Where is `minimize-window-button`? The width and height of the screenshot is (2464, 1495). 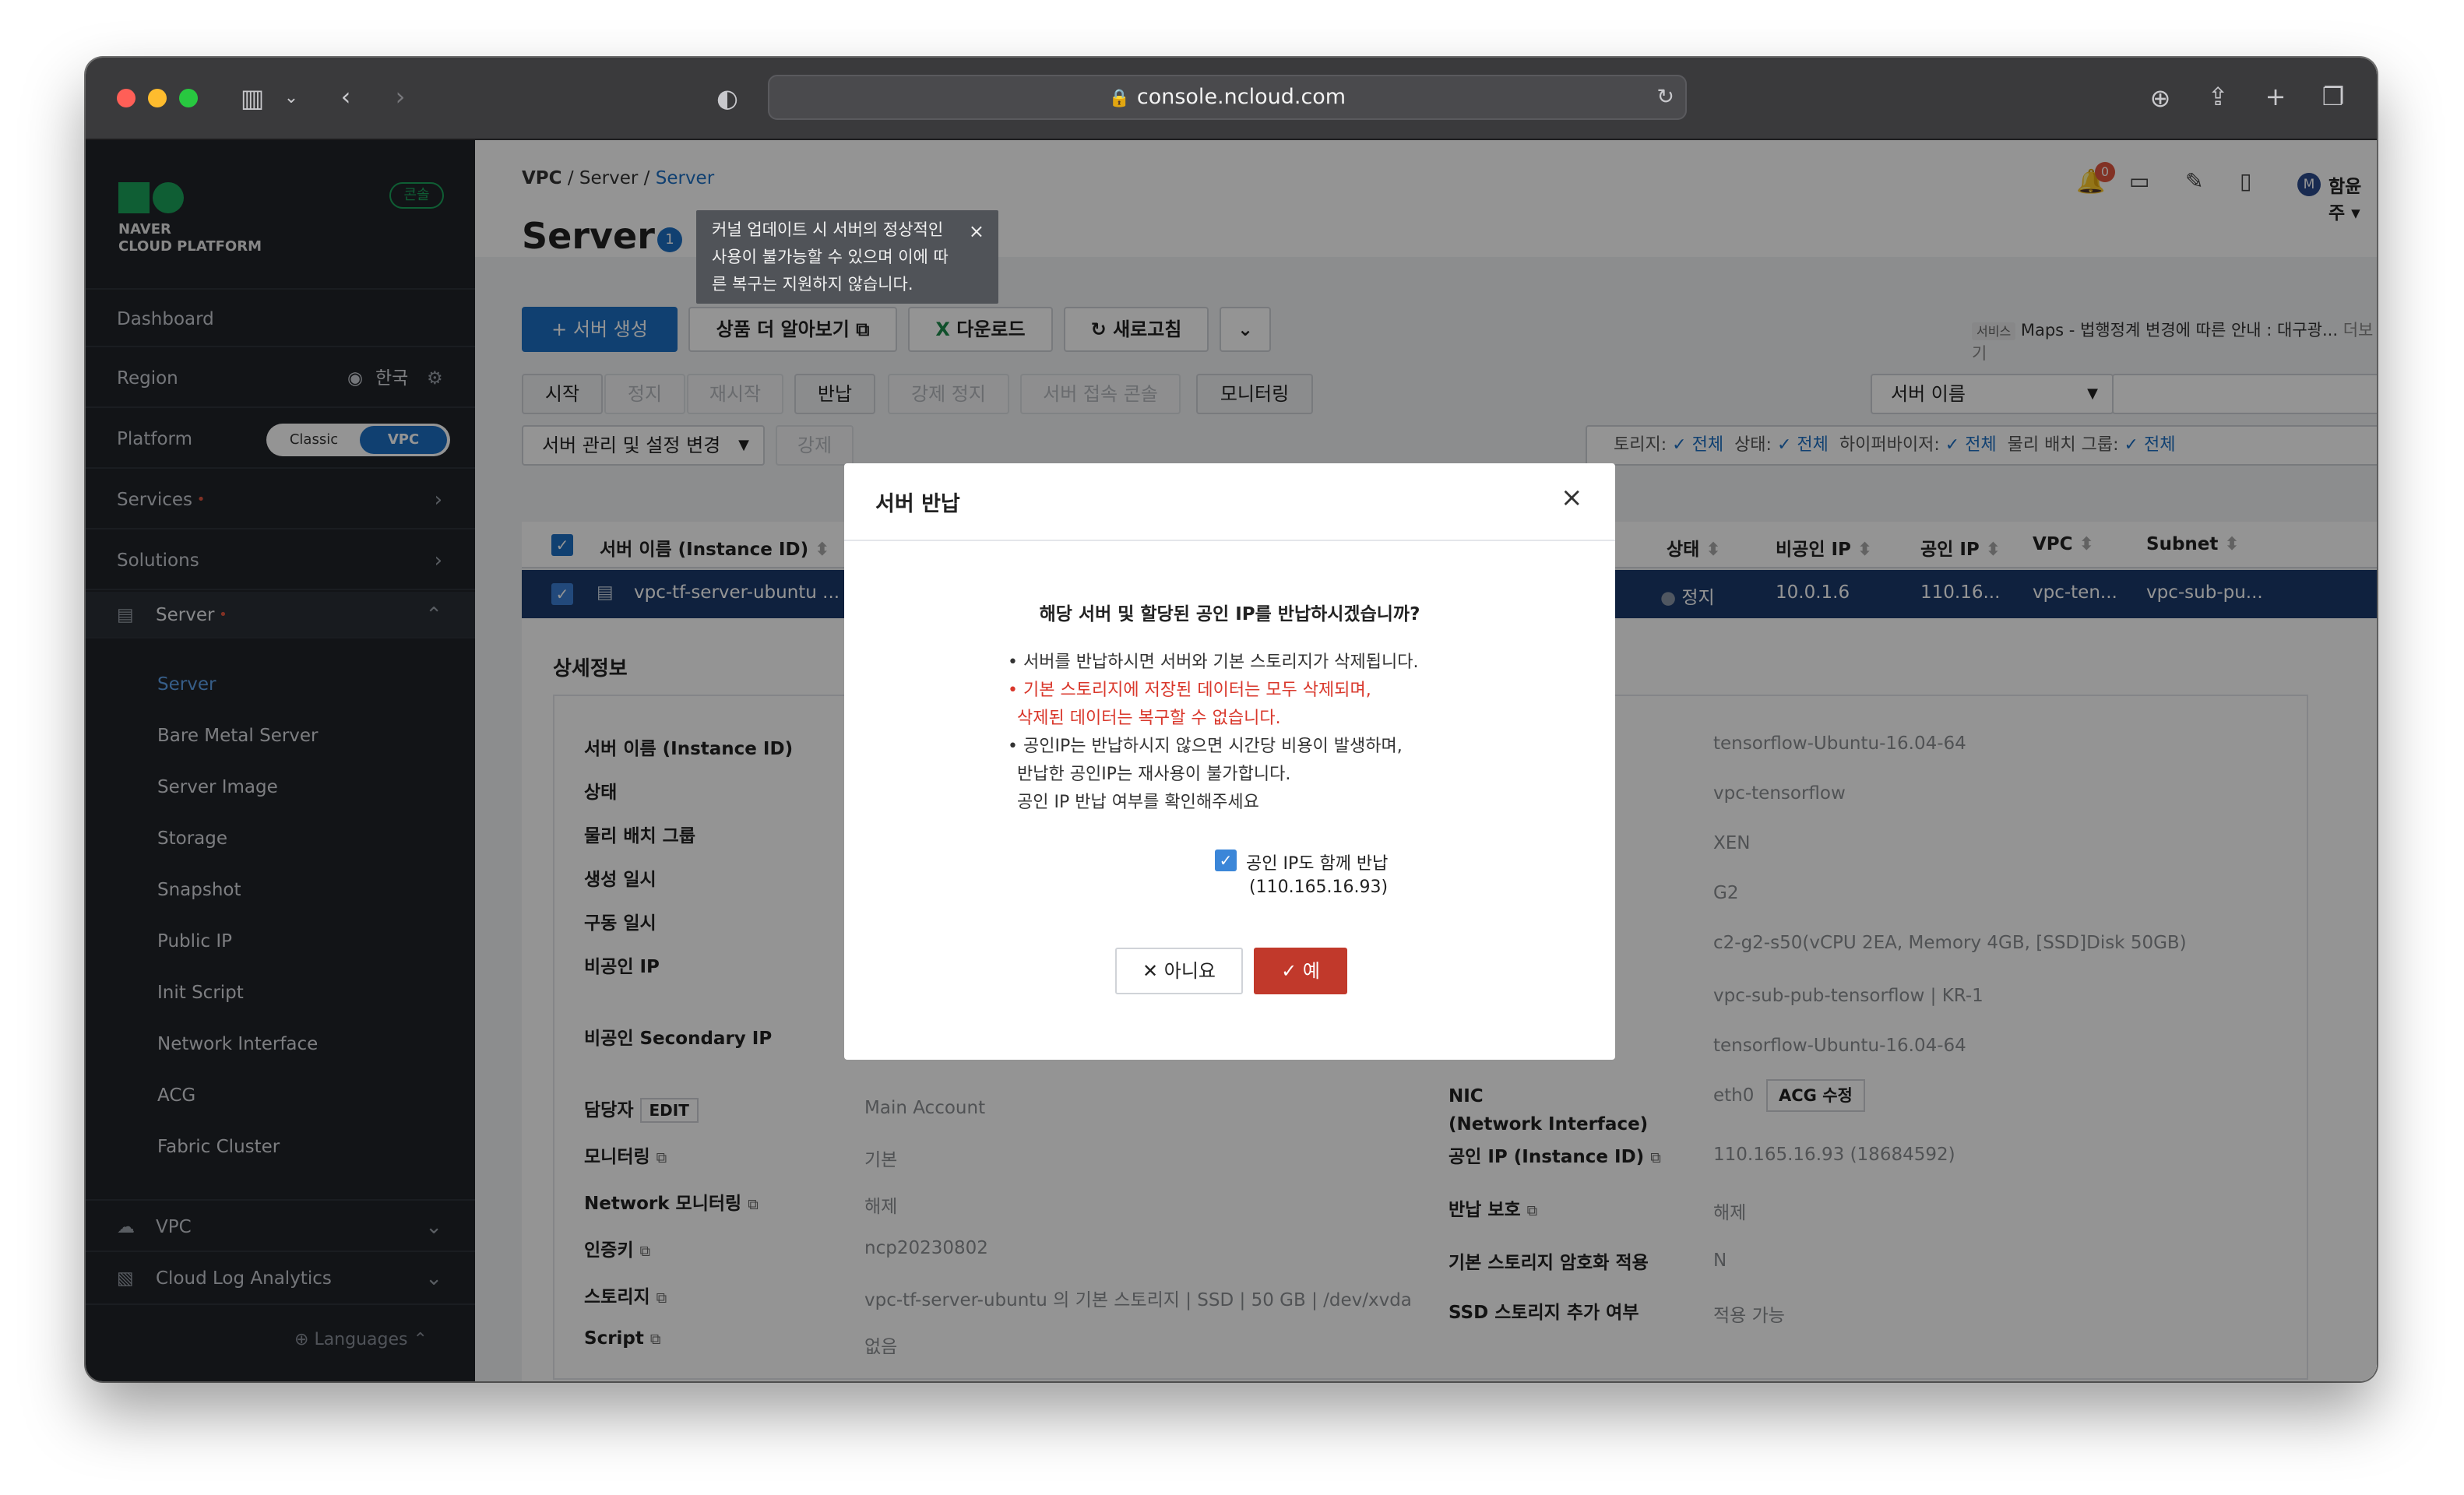
minimize-window-button is located at coordinates (157, 98).